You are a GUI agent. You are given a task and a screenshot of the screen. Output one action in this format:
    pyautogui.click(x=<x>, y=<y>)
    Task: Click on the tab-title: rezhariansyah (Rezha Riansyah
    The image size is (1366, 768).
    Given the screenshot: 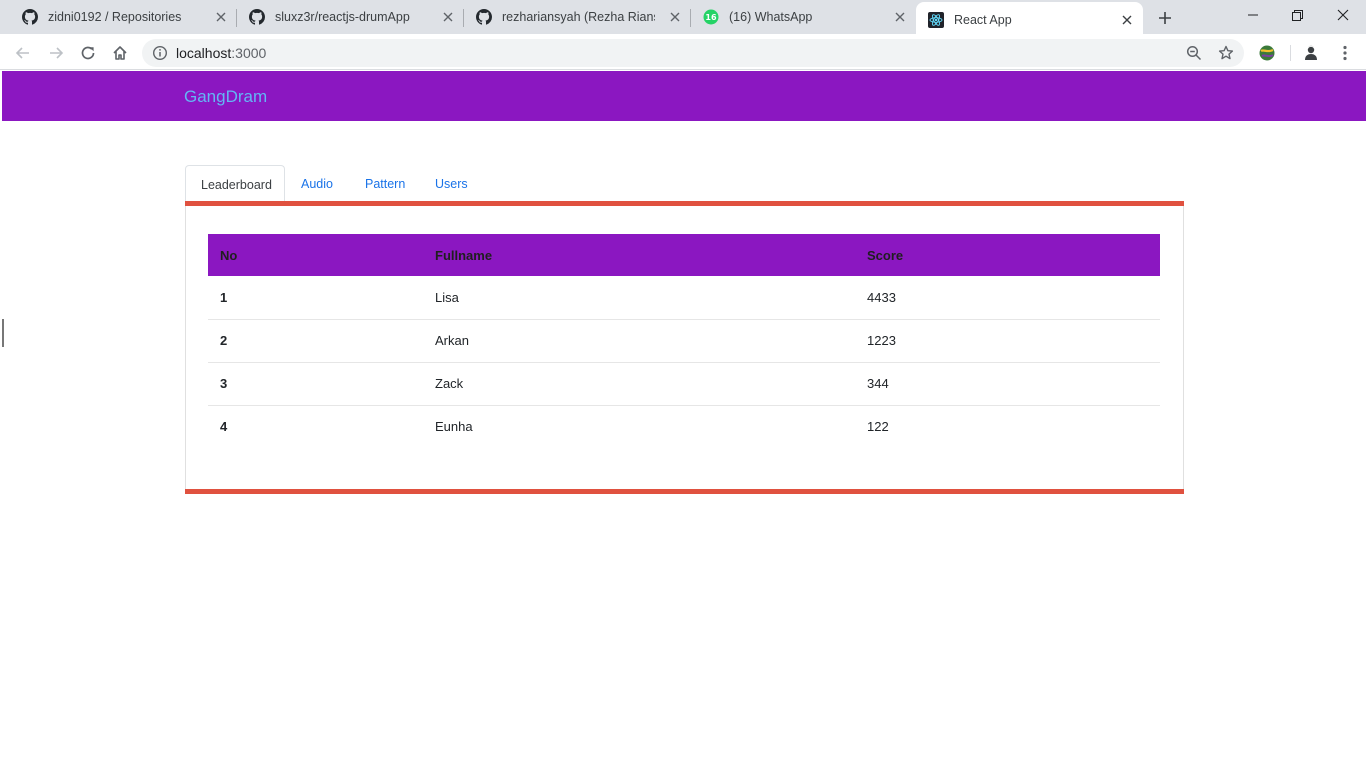 What is the action you would take?
    pyautogui.click(x=578, y=17)
    